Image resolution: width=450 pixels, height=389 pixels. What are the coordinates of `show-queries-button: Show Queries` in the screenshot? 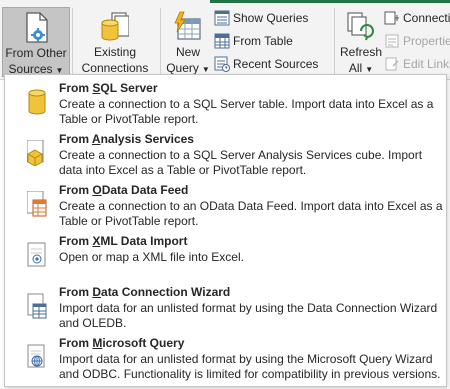 It's located at (261, 18).